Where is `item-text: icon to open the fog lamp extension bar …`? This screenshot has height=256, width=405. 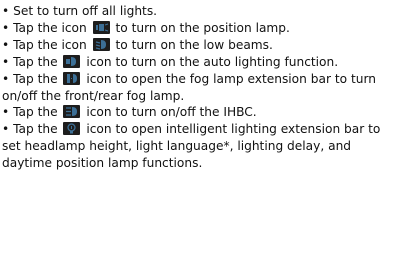
item-text: icon to open the fog lamp extension bar … is located at coordinates (189, 87).